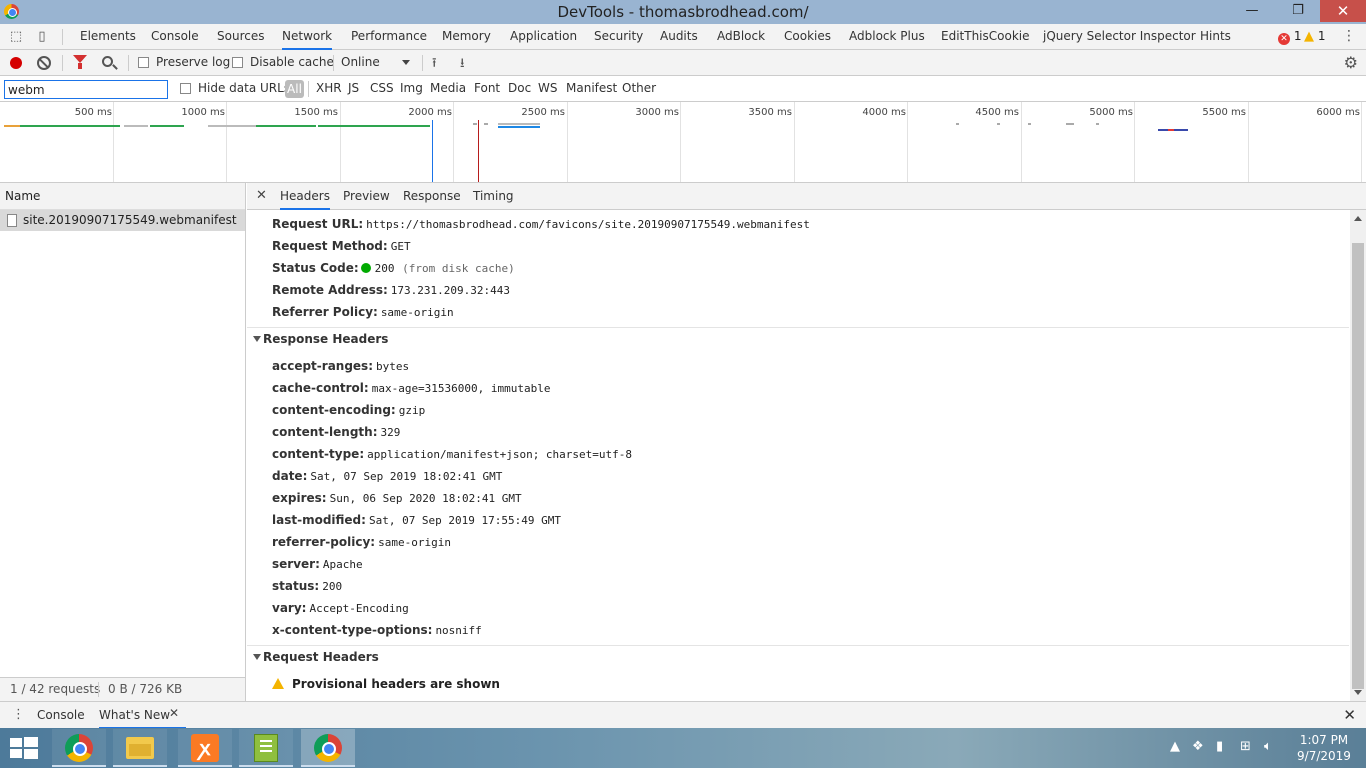  I want to click on tick-label: 3000 ms, so click(657, 112).